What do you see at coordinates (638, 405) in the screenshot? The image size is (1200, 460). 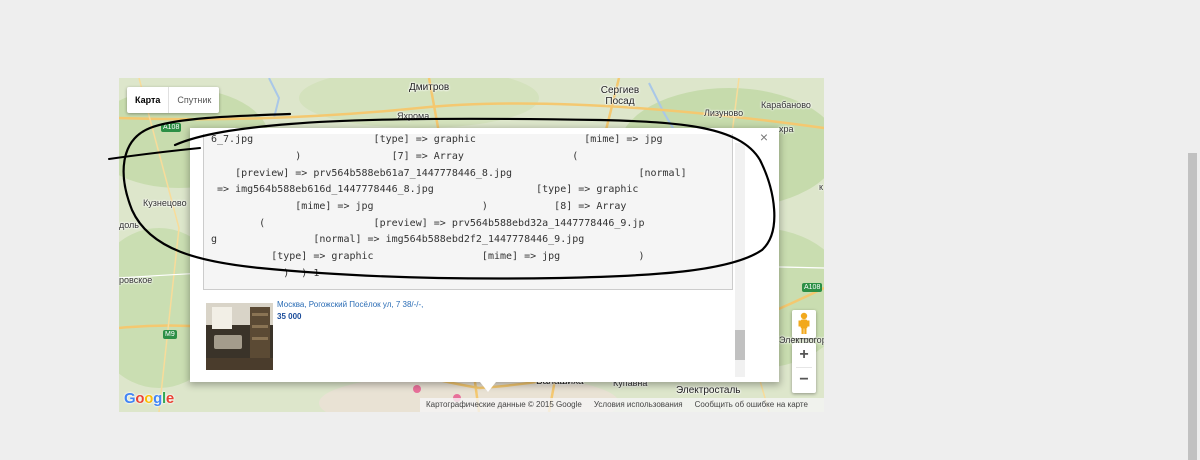 I see `terms-link: Условия использования` at bounding box center [638, 405].